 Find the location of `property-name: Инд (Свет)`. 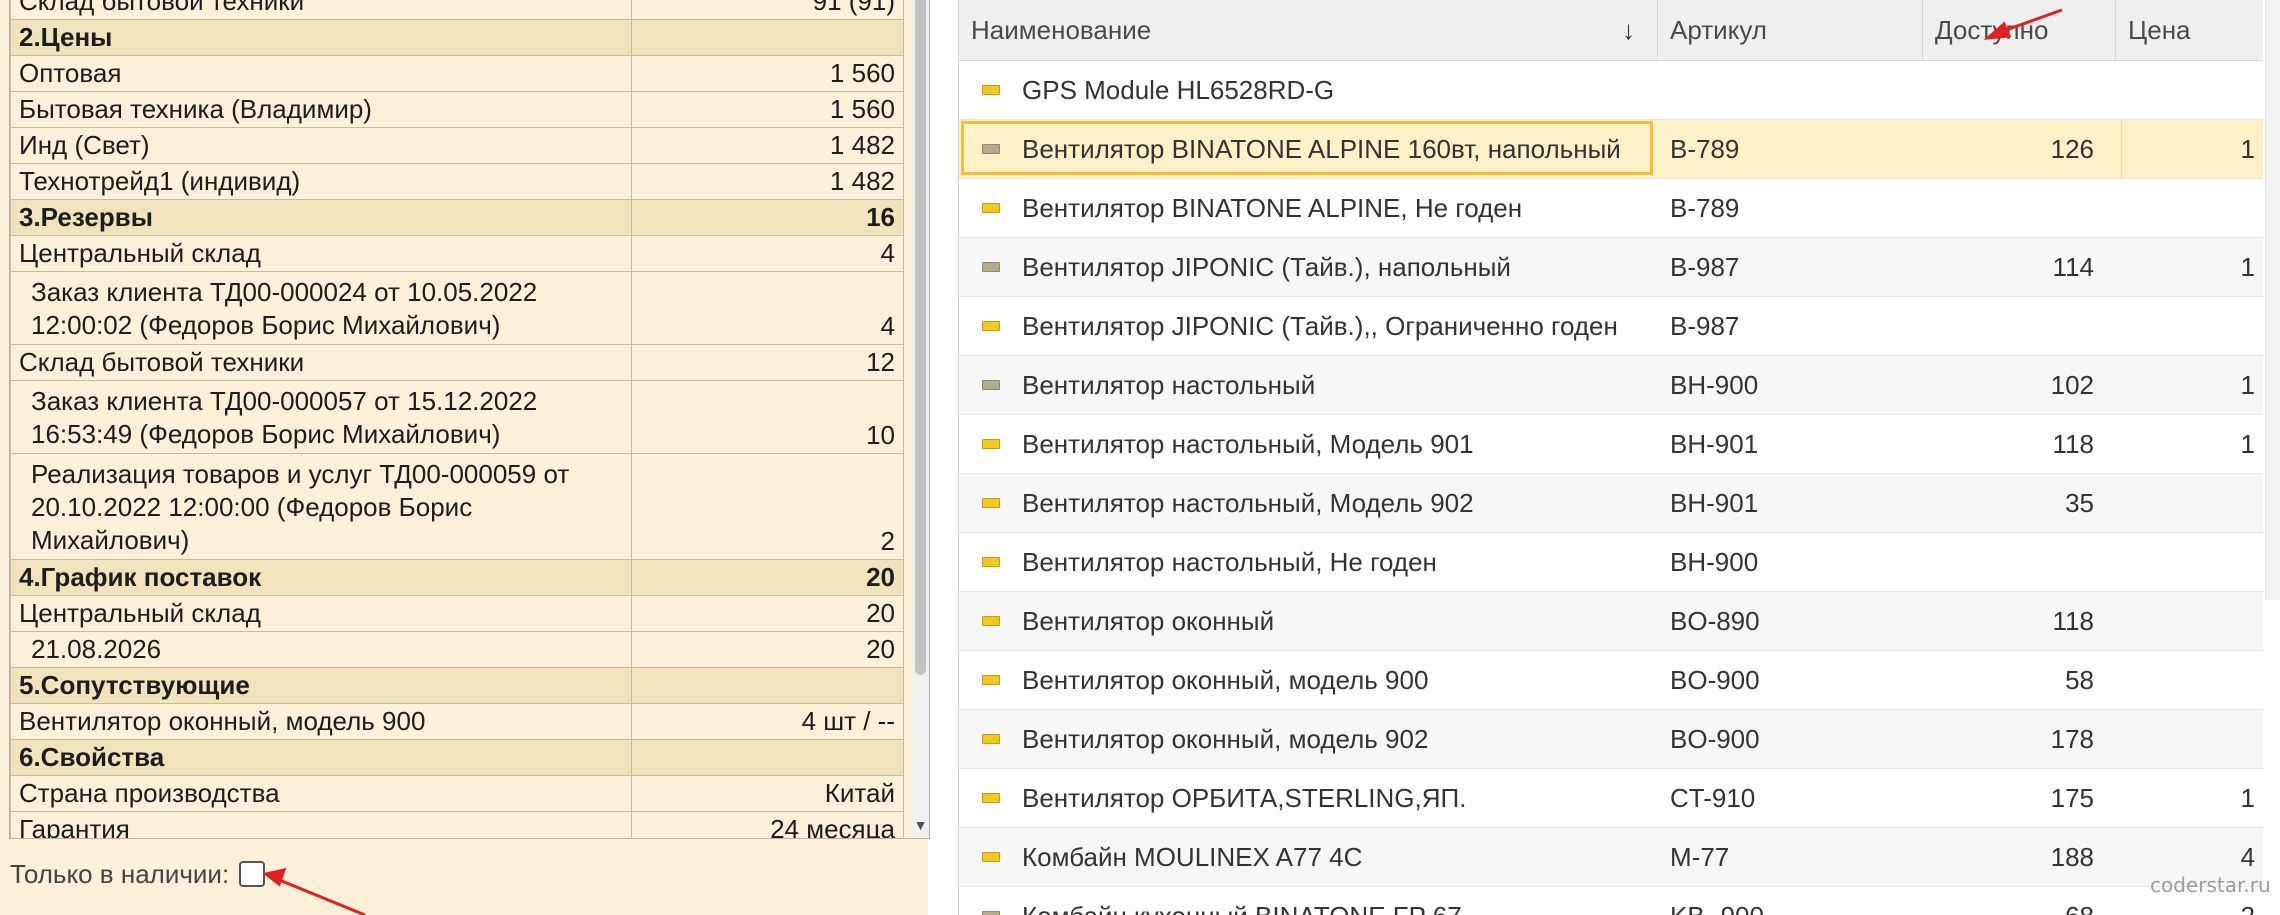

property-name: Инд (Свет) is located at coordinates (321, 145).